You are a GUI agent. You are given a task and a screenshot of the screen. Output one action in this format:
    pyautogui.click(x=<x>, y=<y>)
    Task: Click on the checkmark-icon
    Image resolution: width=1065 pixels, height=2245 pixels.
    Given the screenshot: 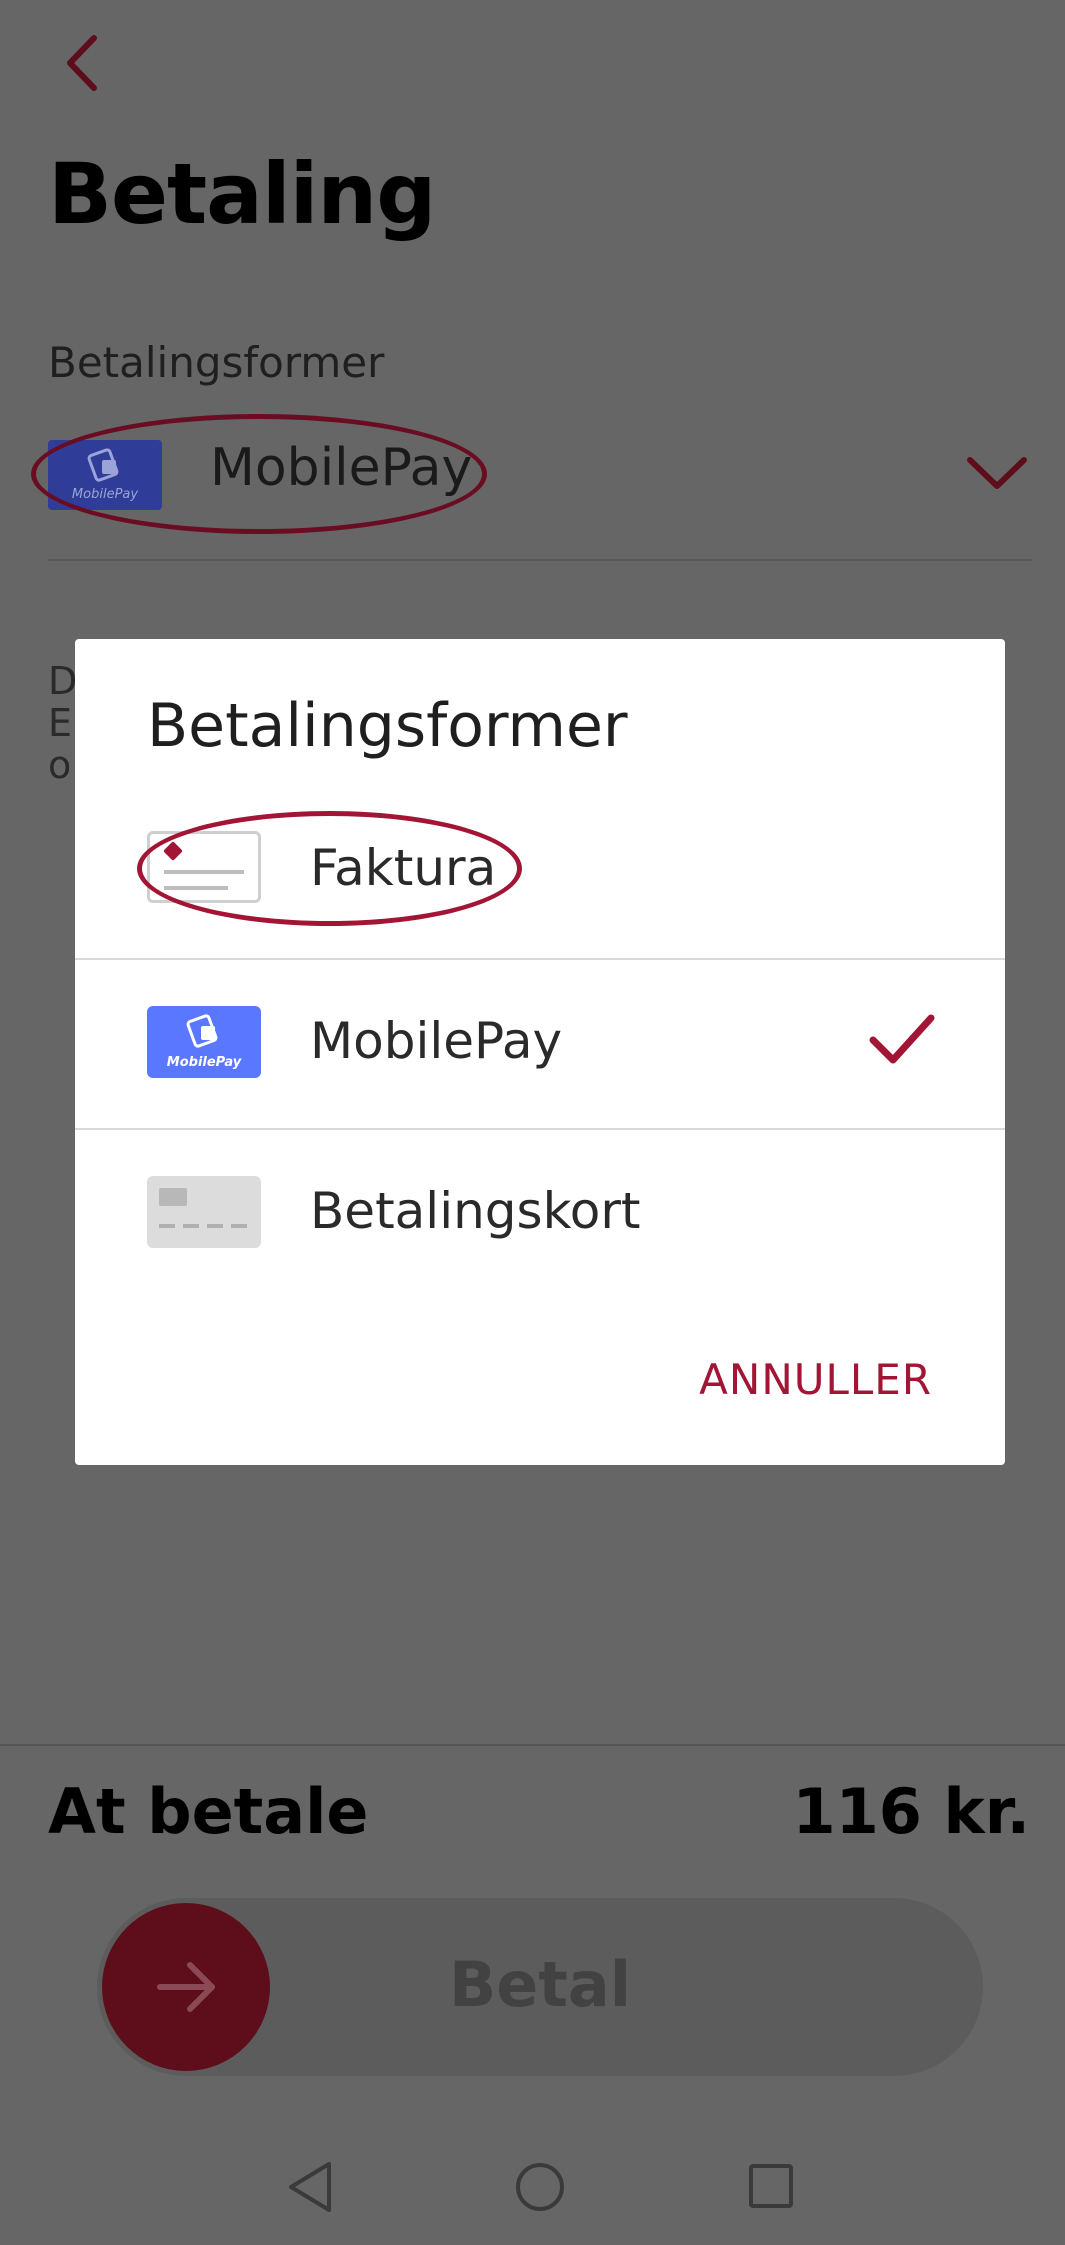 What is the action you would take?
    pyautogui.click(x=902, y=1039)
    